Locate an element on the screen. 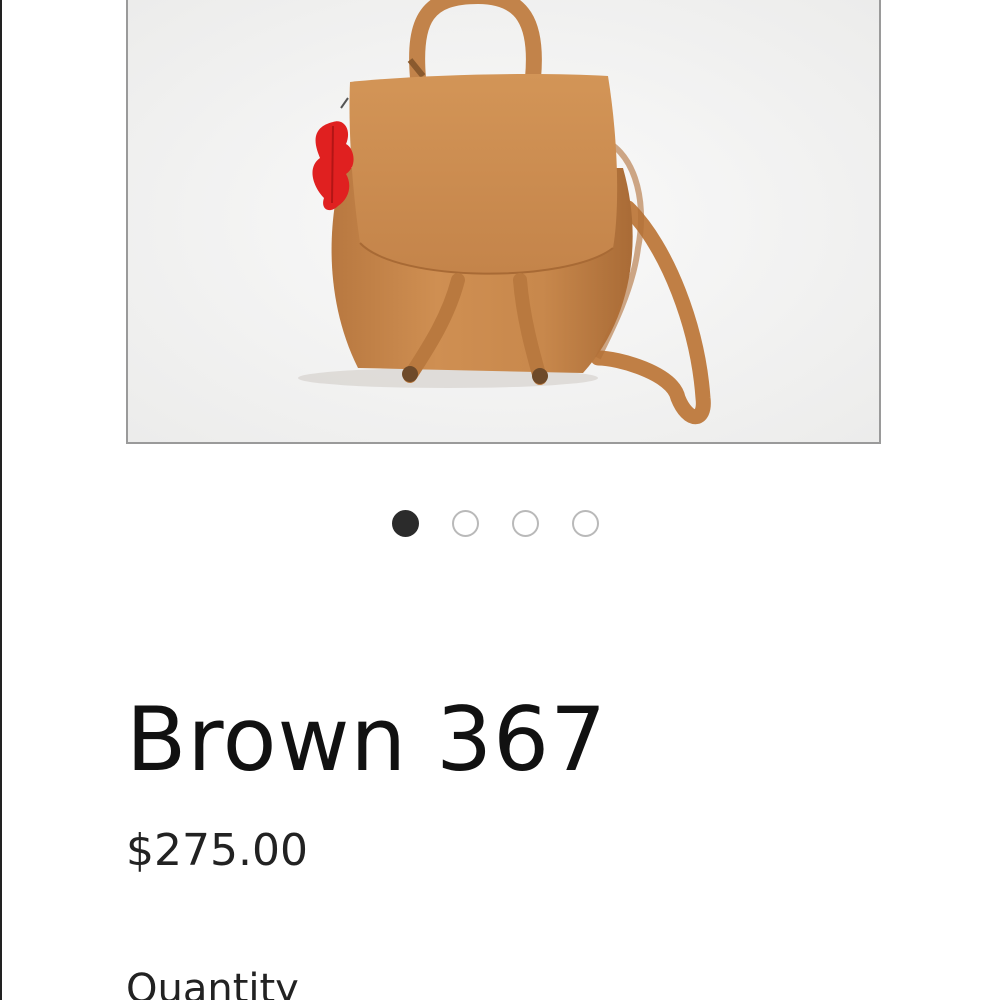 The image size is (1000, 1000). image-carousel-dots is located at coordinates (495, 523).